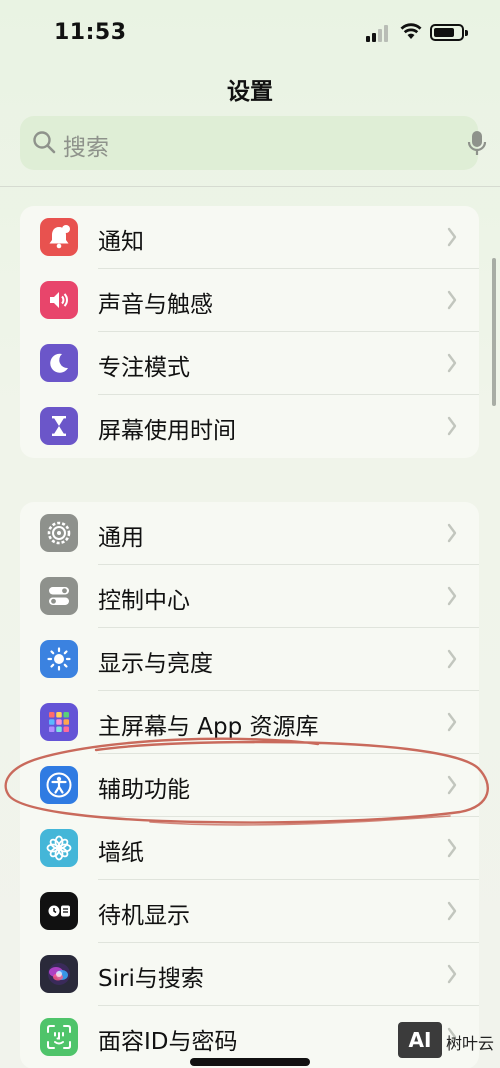 This screenshot has height=1068, width=500. I want to click on row-label: 显示与亮度, so click(155, 664).